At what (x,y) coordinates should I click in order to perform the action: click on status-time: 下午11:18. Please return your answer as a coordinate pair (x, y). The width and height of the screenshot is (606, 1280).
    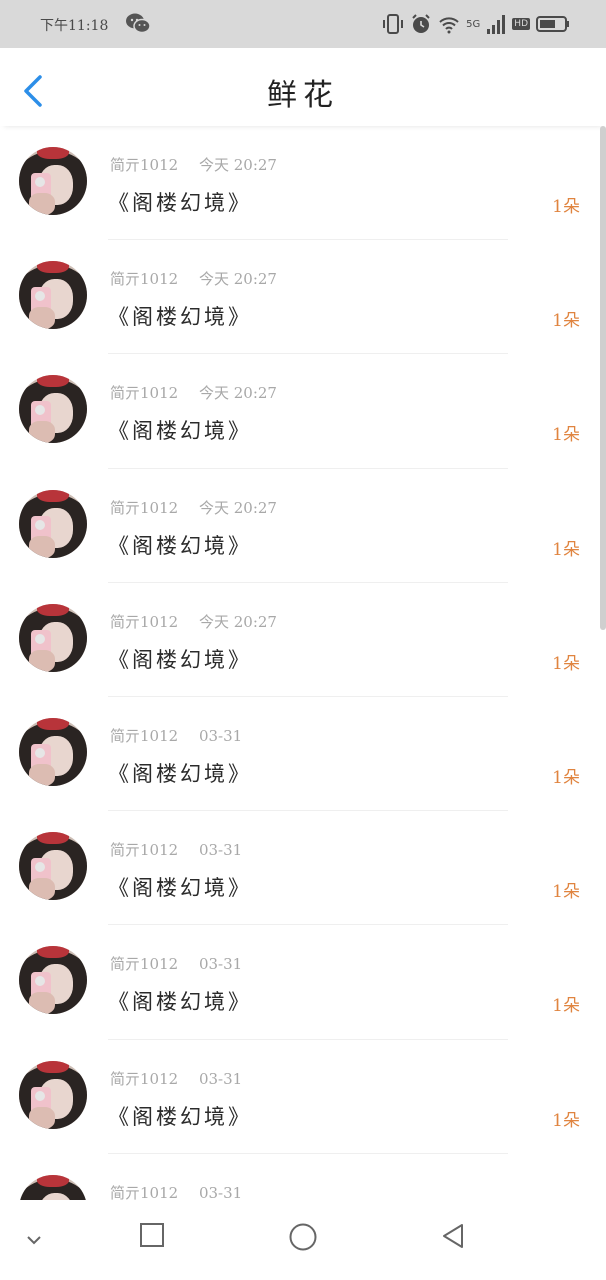
    Looking at the image, I should click on (74, 26).